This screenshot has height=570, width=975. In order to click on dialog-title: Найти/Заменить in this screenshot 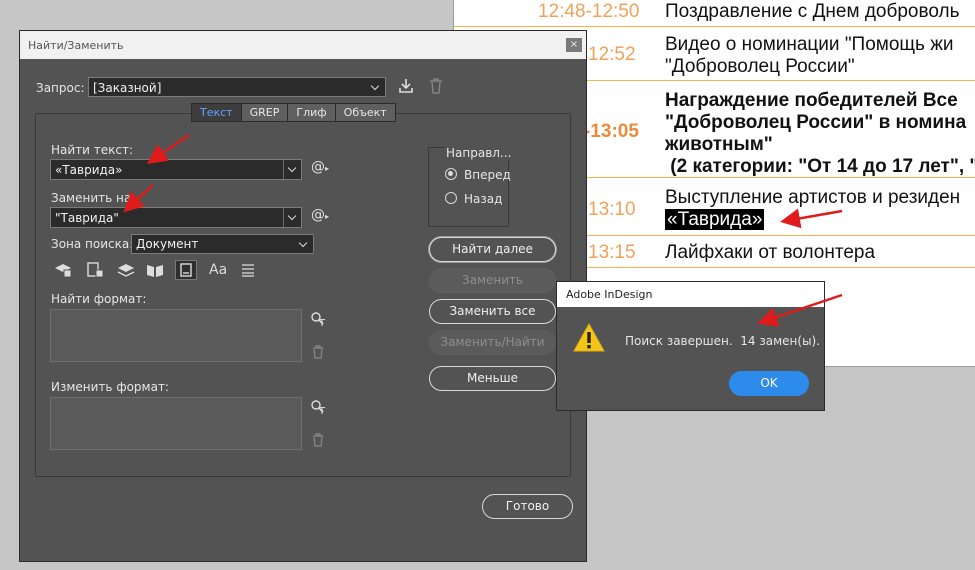, I will do `click(76, 45)`.